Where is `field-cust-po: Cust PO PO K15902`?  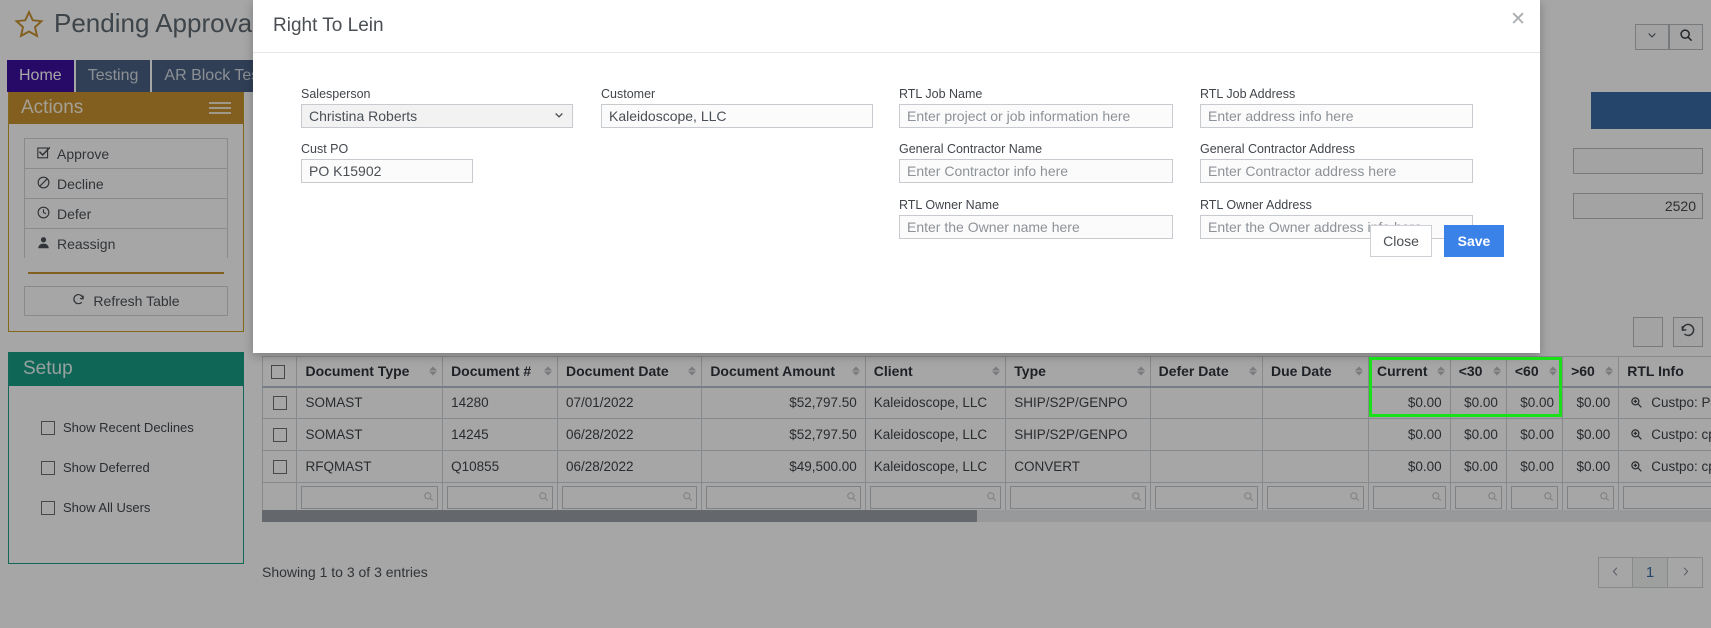
field-cust-po: Cust PO PO K15902 is located at coordinates (387, 162).